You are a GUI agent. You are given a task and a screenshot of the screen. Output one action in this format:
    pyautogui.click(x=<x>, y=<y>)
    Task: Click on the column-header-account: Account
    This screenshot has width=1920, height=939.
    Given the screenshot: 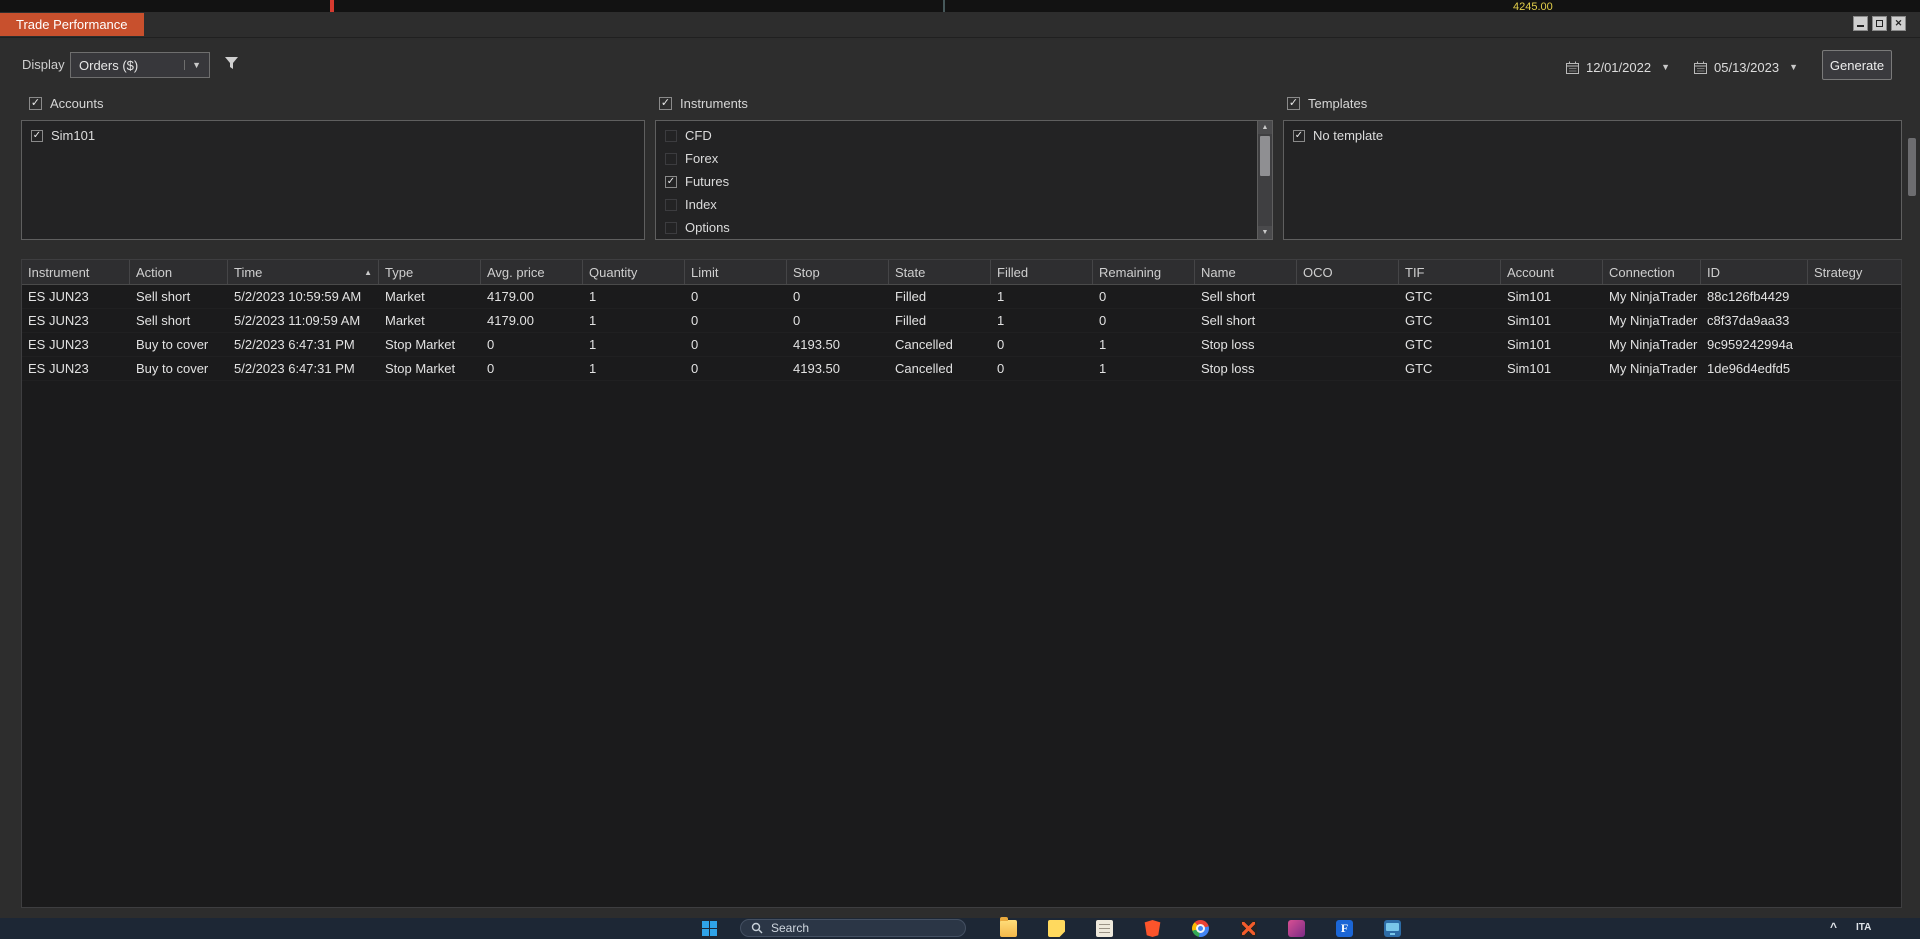 What is the action you would take?
    pyautogui.click(x=1552, y=272)
    